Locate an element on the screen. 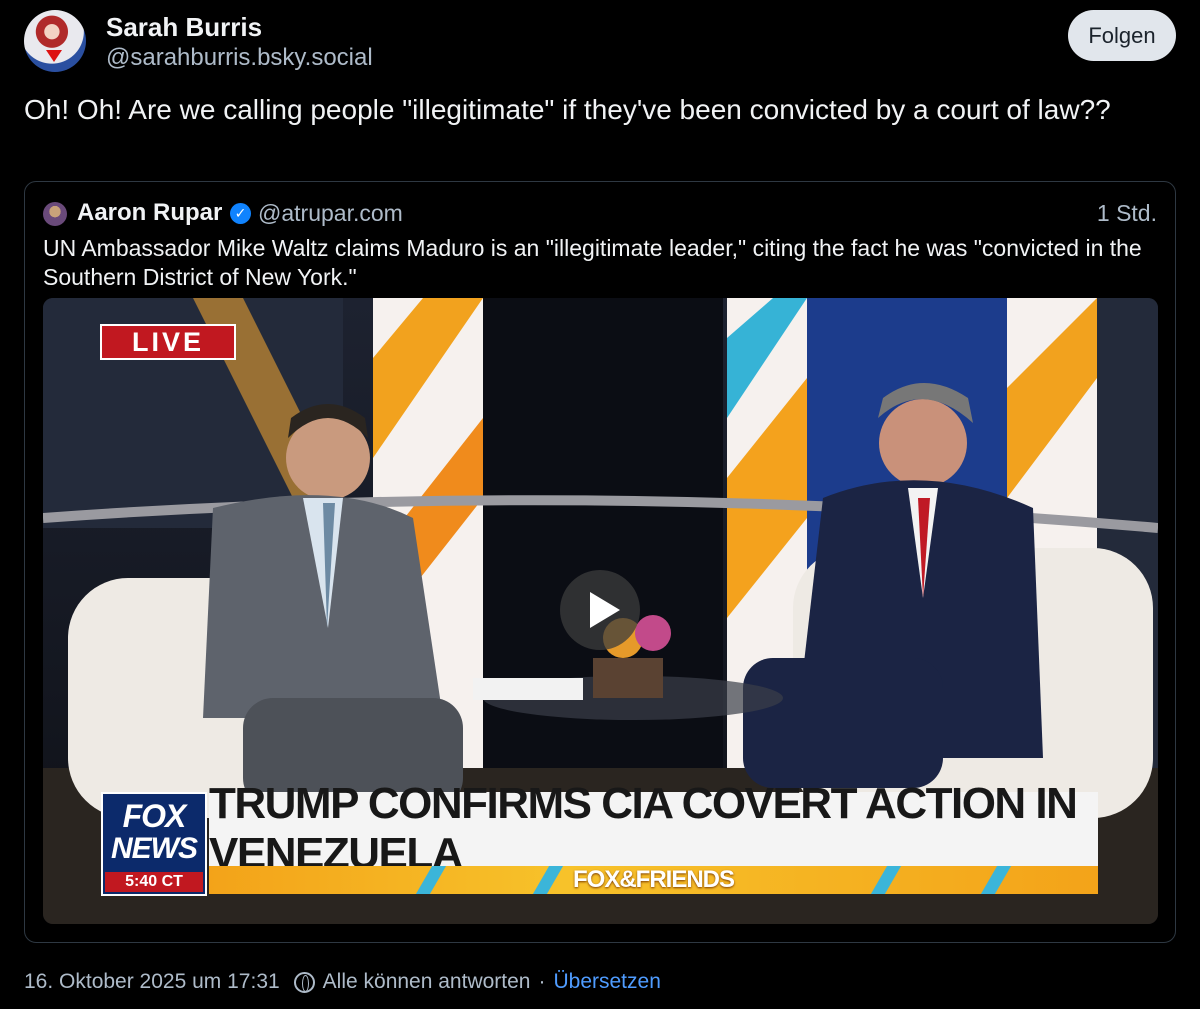 The width and height of the screenshot is (1200, 1009). author-avatar is located at coordinates (55, 41).